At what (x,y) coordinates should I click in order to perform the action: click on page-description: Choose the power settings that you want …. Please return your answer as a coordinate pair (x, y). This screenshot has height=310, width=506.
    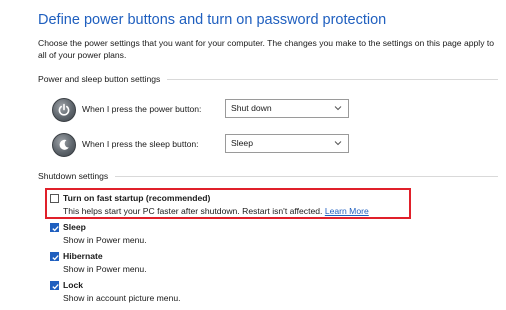
    Looking at the image, I should click on (266, 49).